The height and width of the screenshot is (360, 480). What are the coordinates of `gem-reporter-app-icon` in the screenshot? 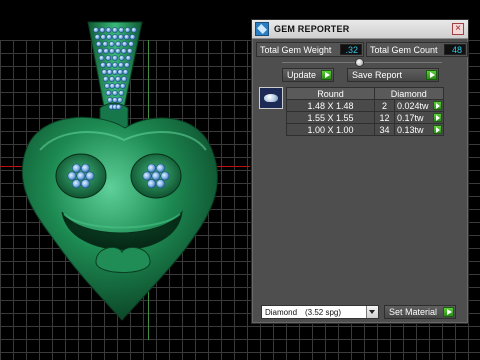 It's located at (262, 29).